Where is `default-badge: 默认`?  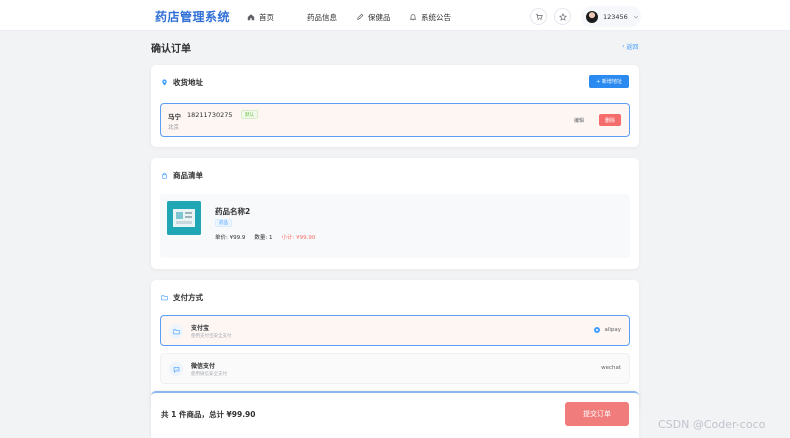 default-badge: 默认 is located at coordinates (249, 114).